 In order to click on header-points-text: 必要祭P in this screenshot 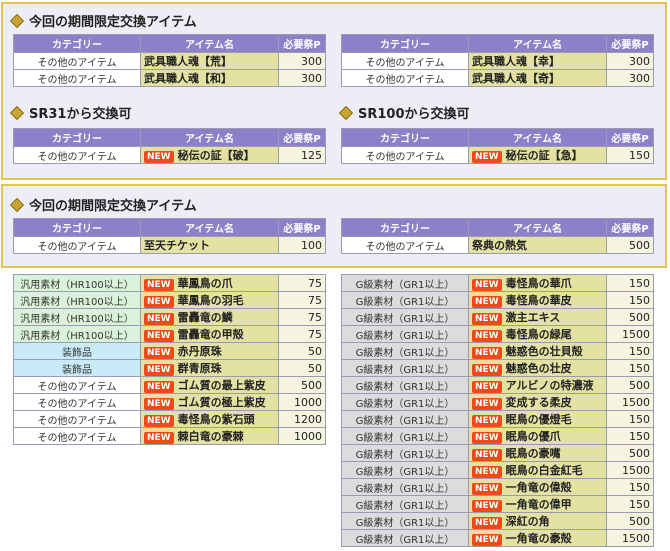, I will do `click(302, 229)`.